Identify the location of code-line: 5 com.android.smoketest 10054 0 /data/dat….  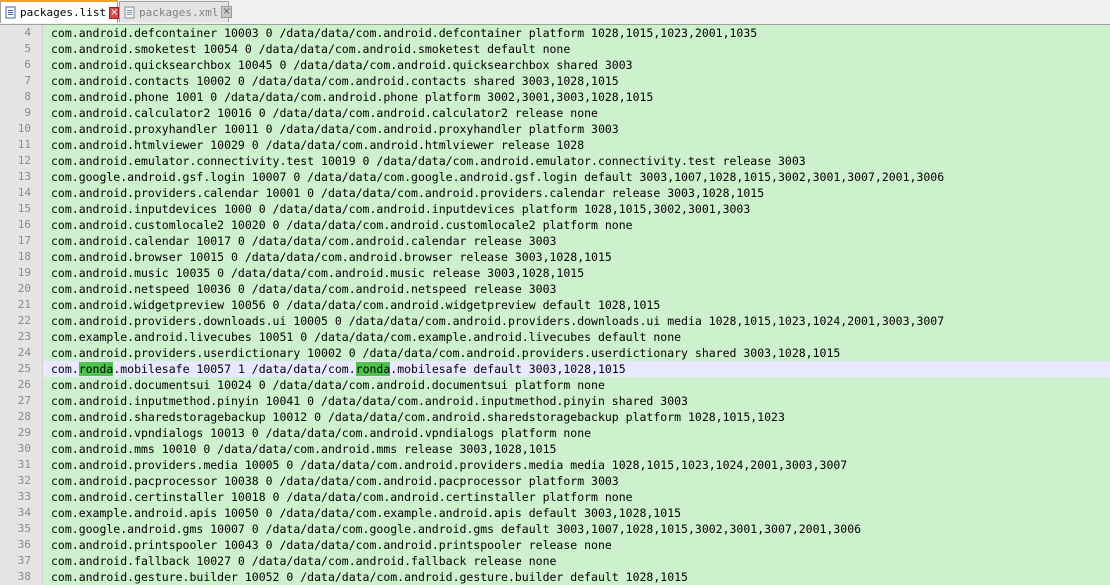
(555, 49).